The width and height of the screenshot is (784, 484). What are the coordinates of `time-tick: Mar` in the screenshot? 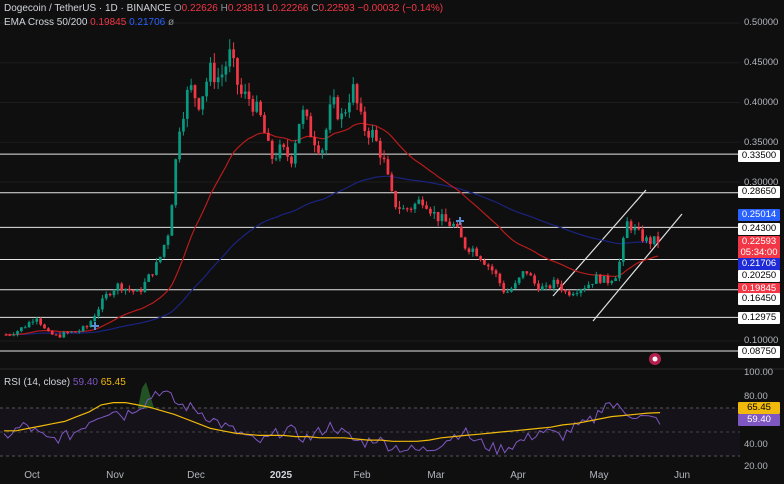 It's located at (436, 475).